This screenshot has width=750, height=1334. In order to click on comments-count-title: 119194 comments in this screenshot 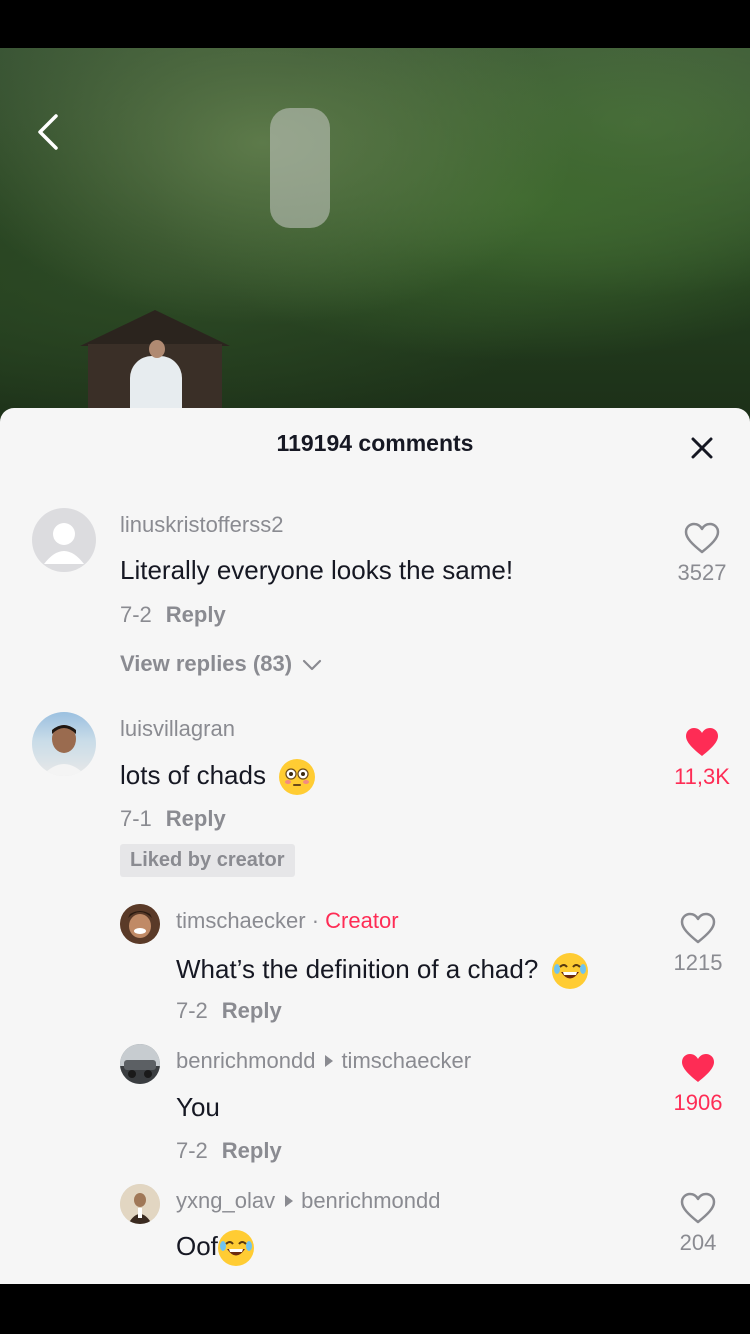, I will do `click(375, 443)`.